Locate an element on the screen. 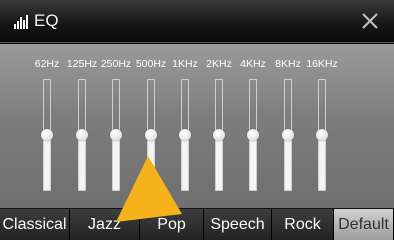 The height and width of the screenshot is (240, 394). band-label: 4KHz is located at coordinates (253, 64).